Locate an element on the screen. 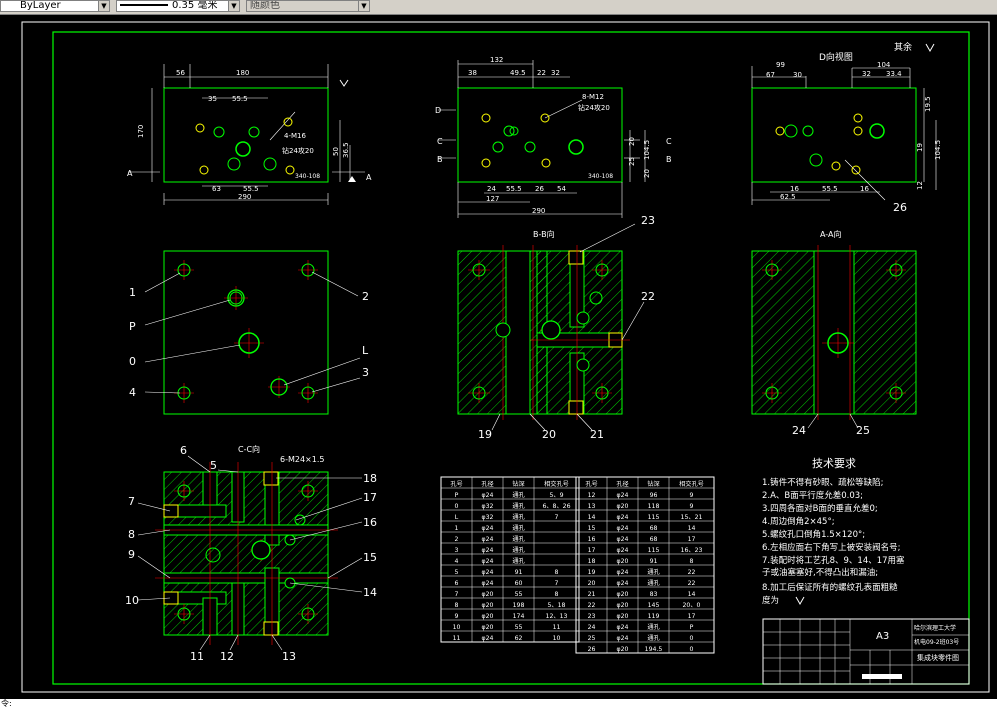 This screenshot has width=997, height=709. dim-text: 63 is located at coordinates (216, 189).